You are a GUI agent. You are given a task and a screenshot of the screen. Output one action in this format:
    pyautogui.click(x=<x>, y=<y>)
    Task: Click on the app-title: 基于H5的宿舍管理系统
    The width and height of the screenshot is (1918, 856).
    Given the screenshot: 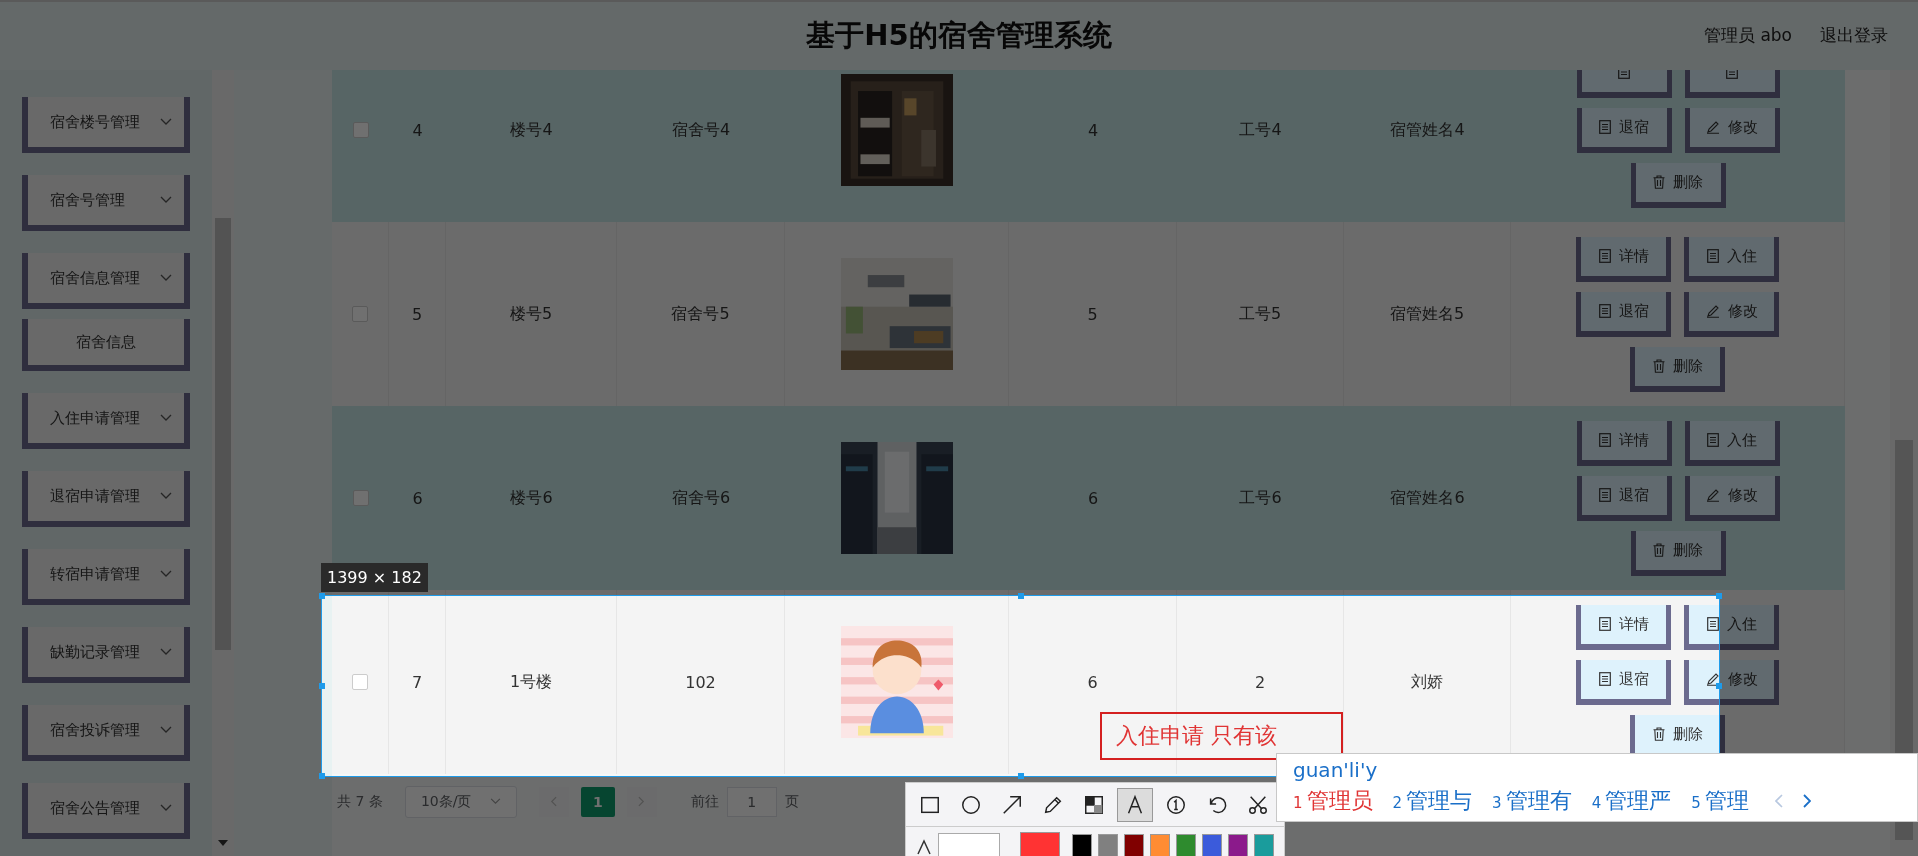 What is the action you would take?
    pyautogui.click(x=959, y=35)
    